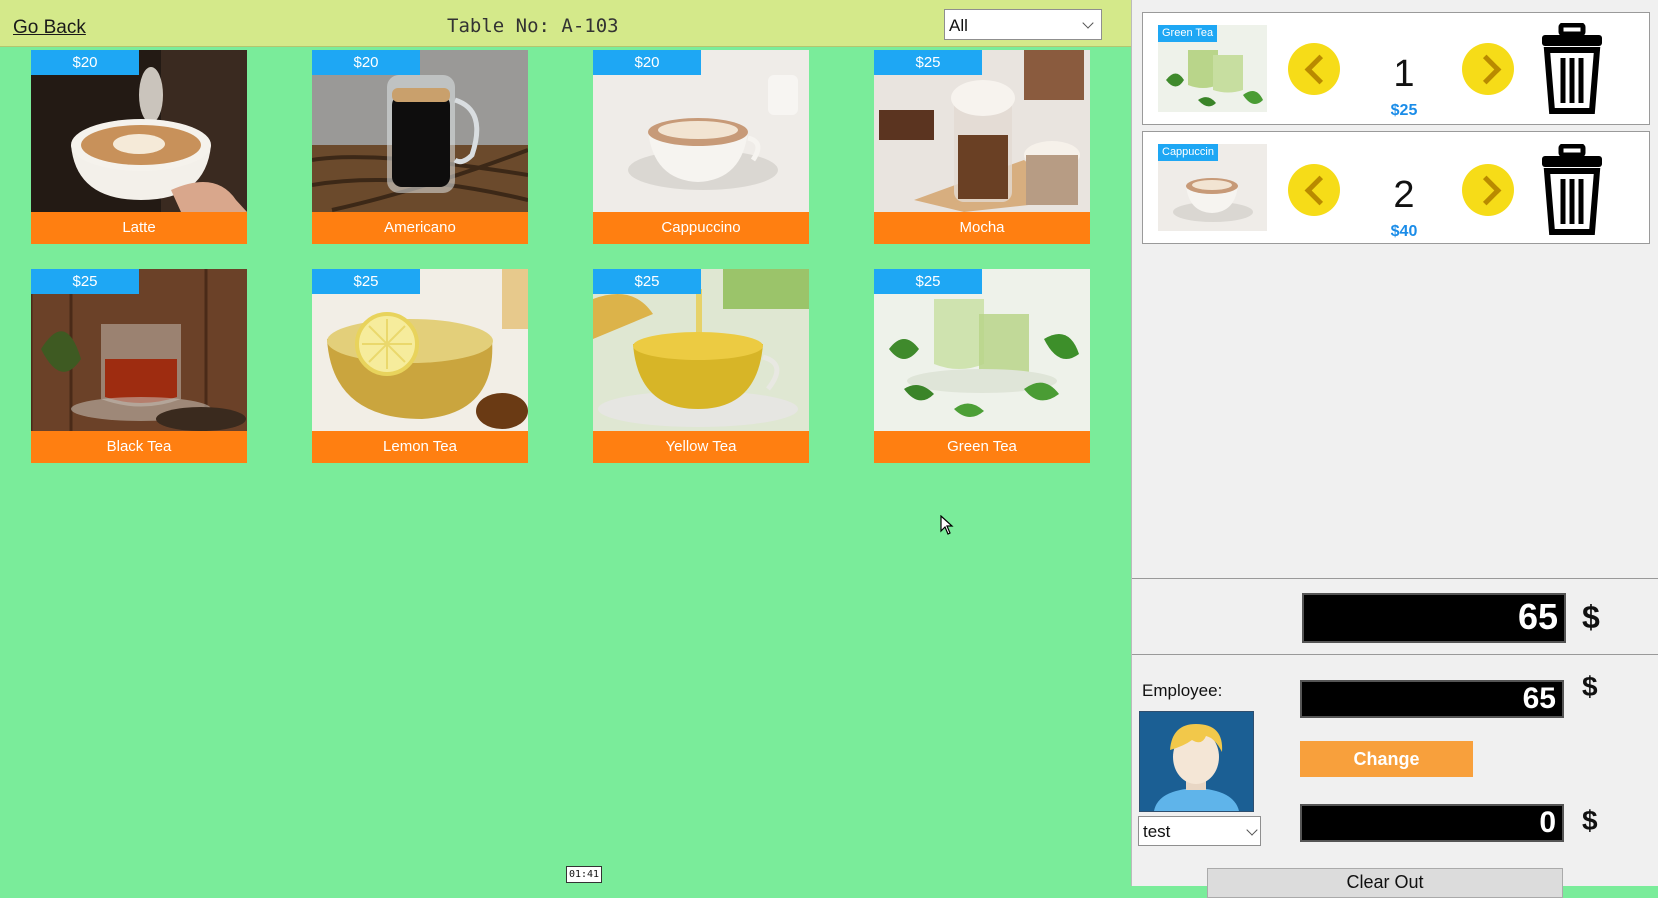  I want to click on top-bar: Go Back Table No: A-103 All, so click(565, 23).